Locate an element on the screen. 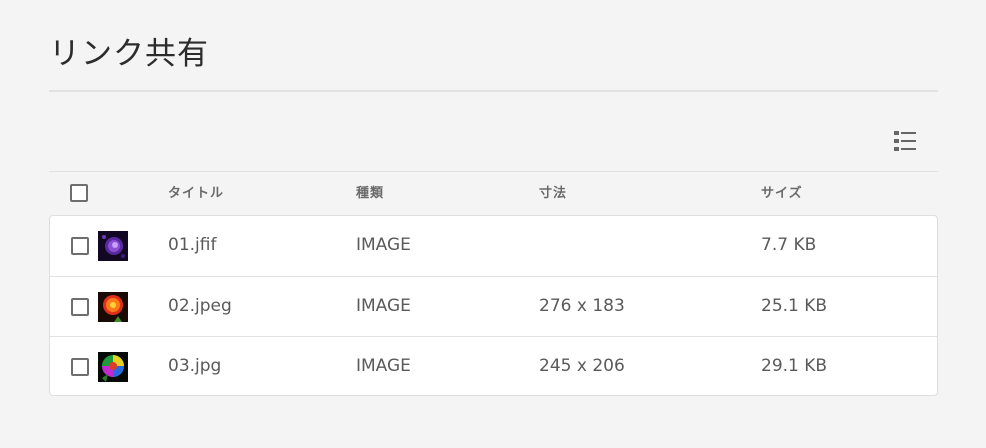 The height and width of the screenshot is (448, 986). file-dimensions: 245 x 206 is located at coordinates (582, 366).